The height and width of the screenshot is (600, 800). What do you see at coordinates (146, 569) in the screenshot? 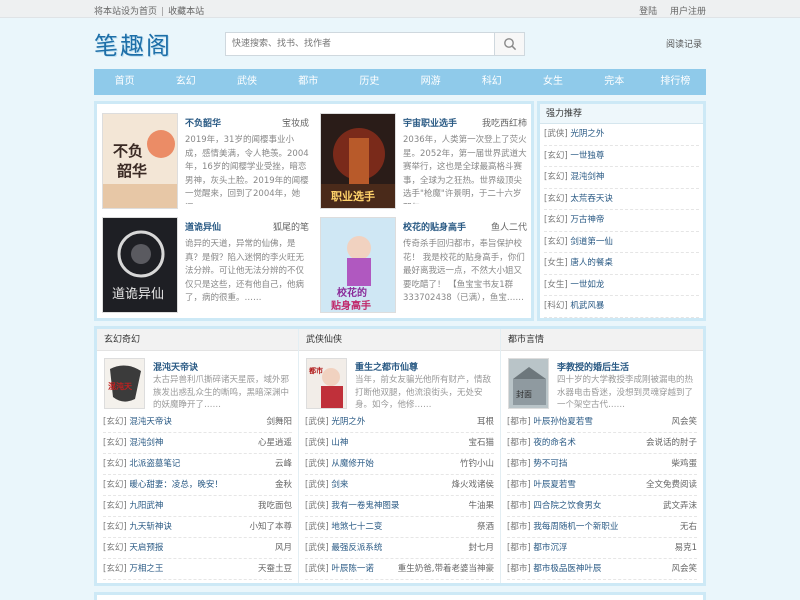
I see `book-link: 万相之王` at bounding box center [146, 569].